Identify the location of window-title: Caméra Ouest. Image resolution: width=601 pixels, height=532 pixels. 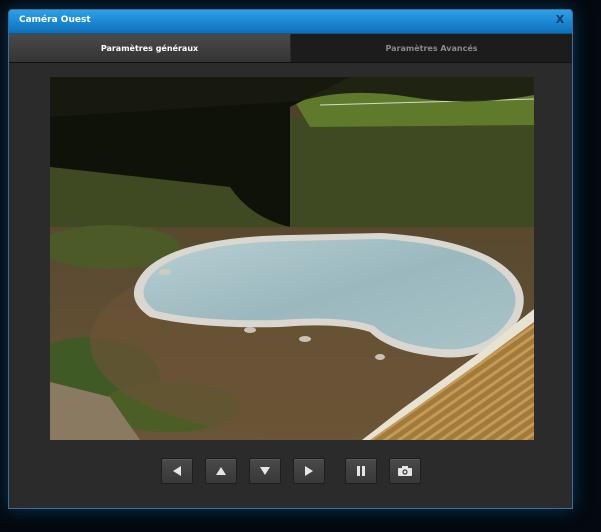
(55, 20).